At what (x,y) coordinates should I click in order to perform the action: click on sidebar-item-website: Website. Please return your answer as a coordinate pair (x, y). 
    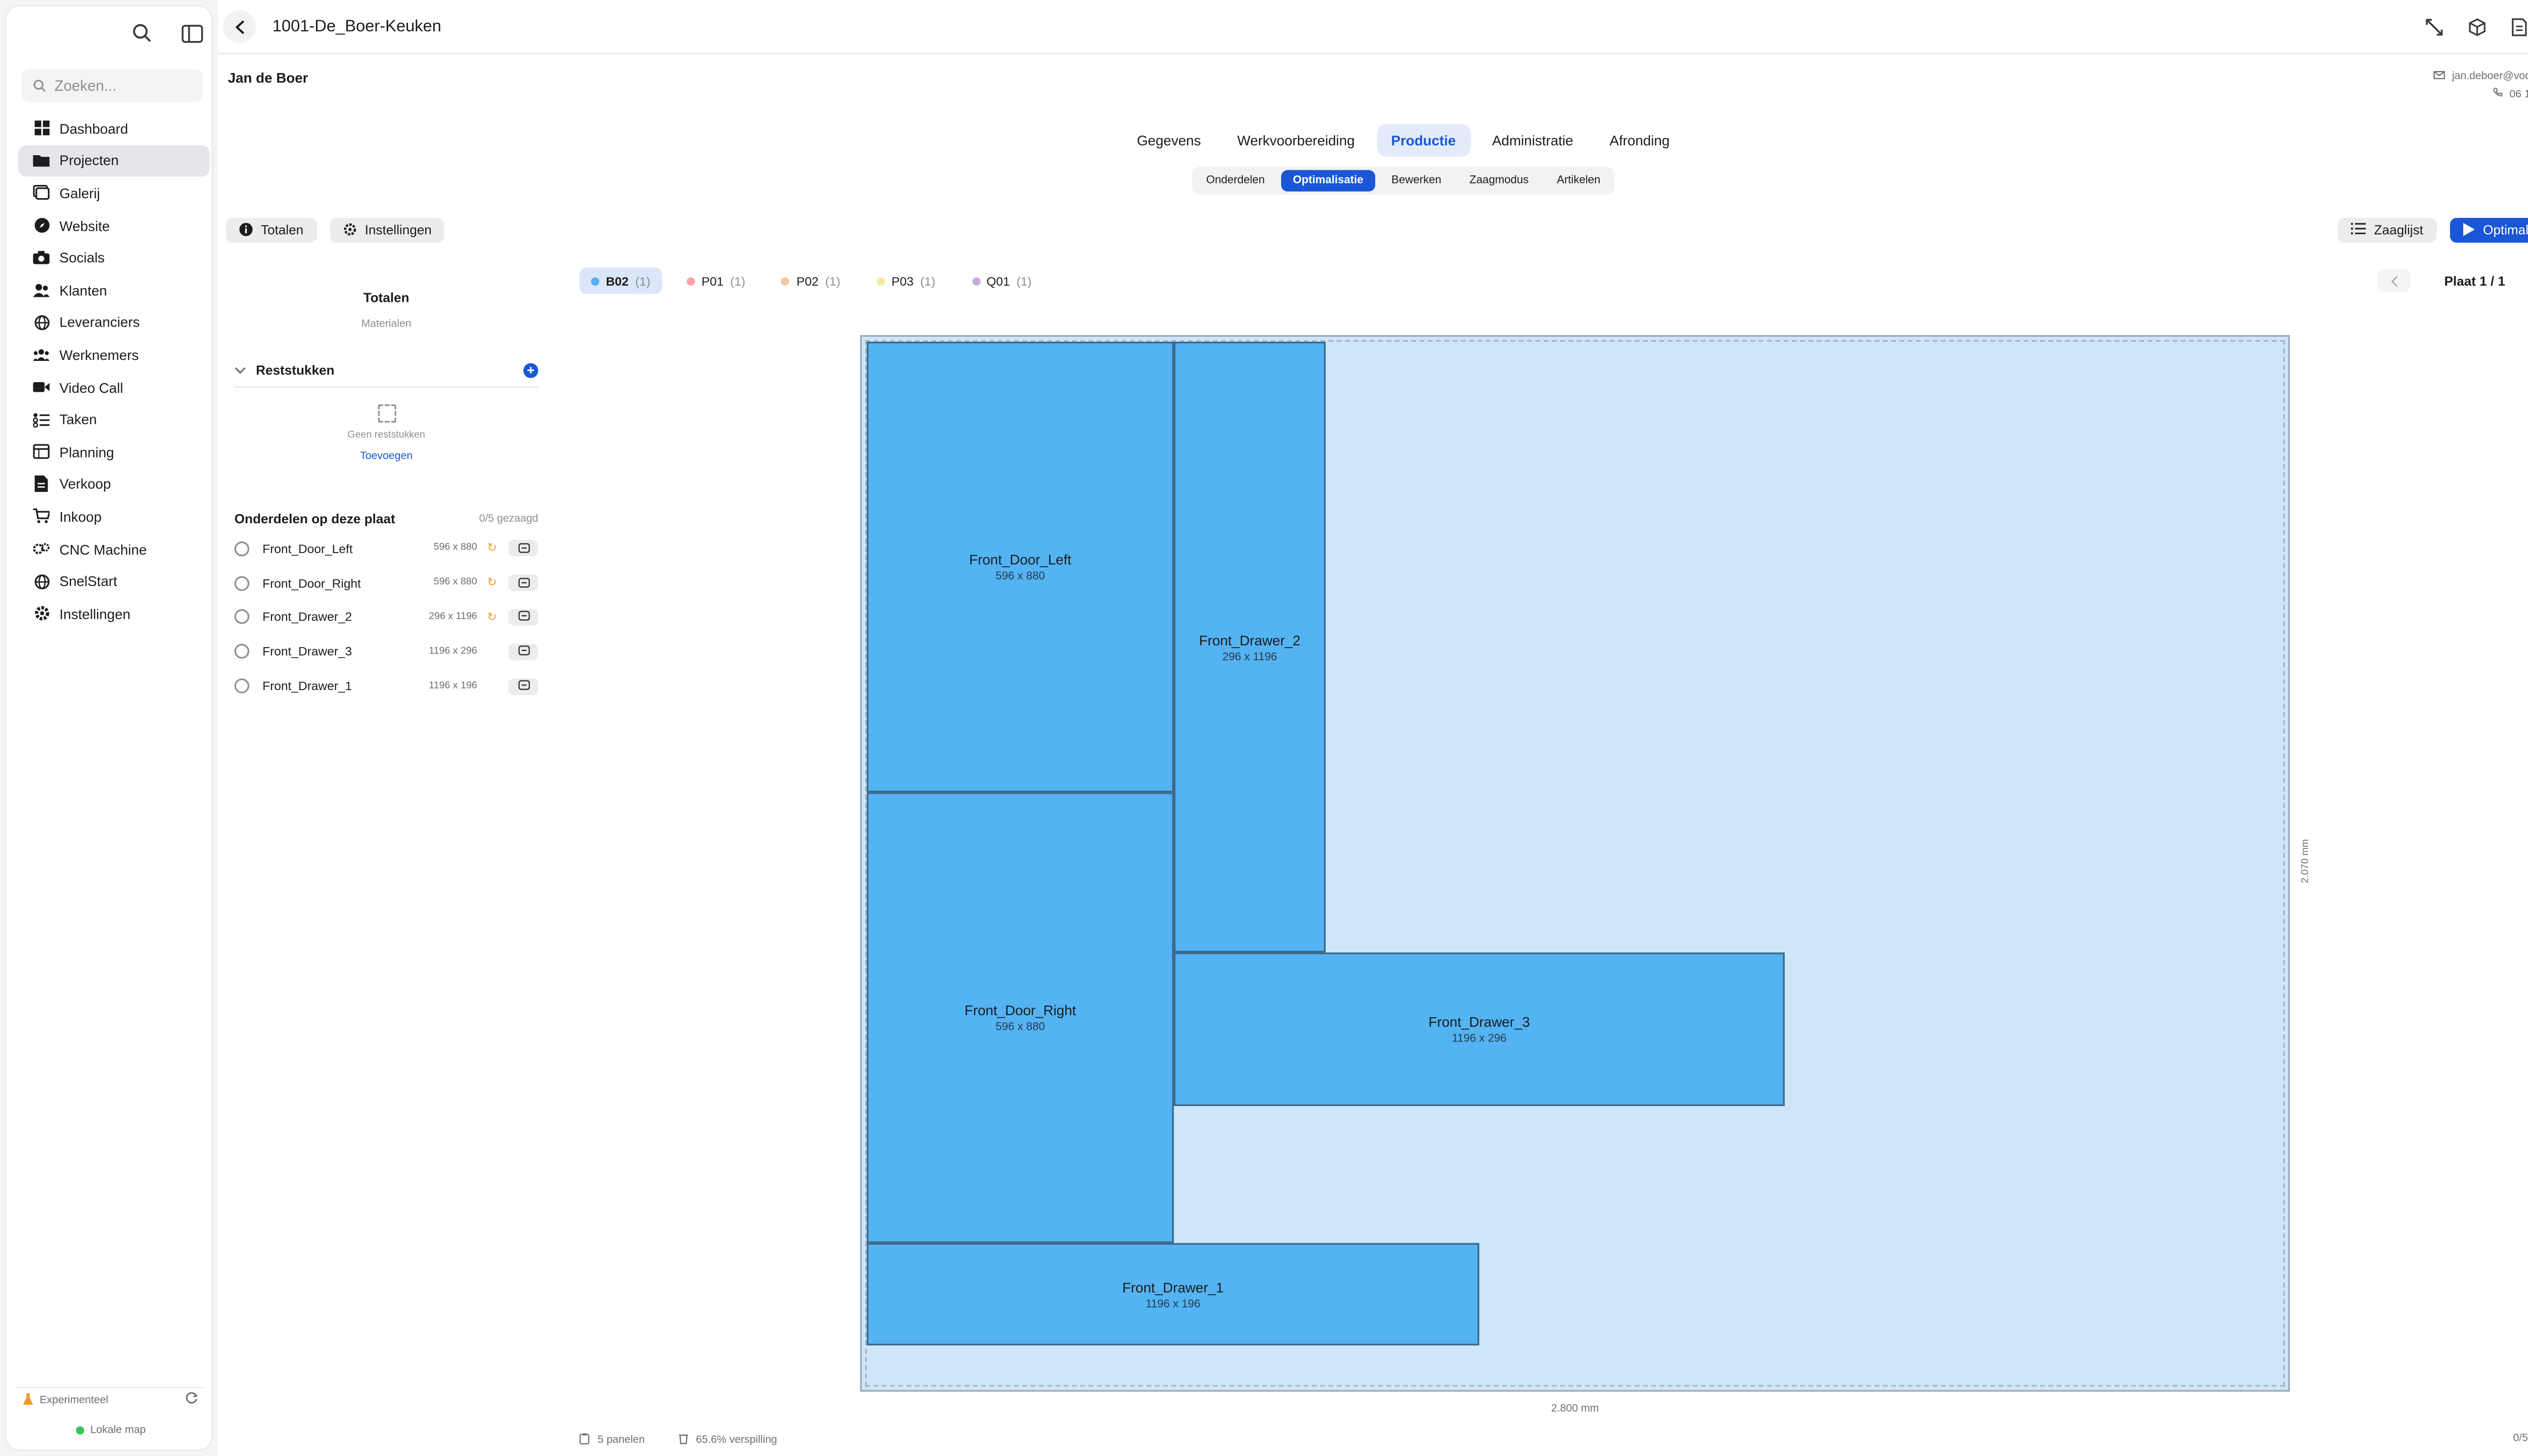
    Looking at the image, I should click on (114, 225).